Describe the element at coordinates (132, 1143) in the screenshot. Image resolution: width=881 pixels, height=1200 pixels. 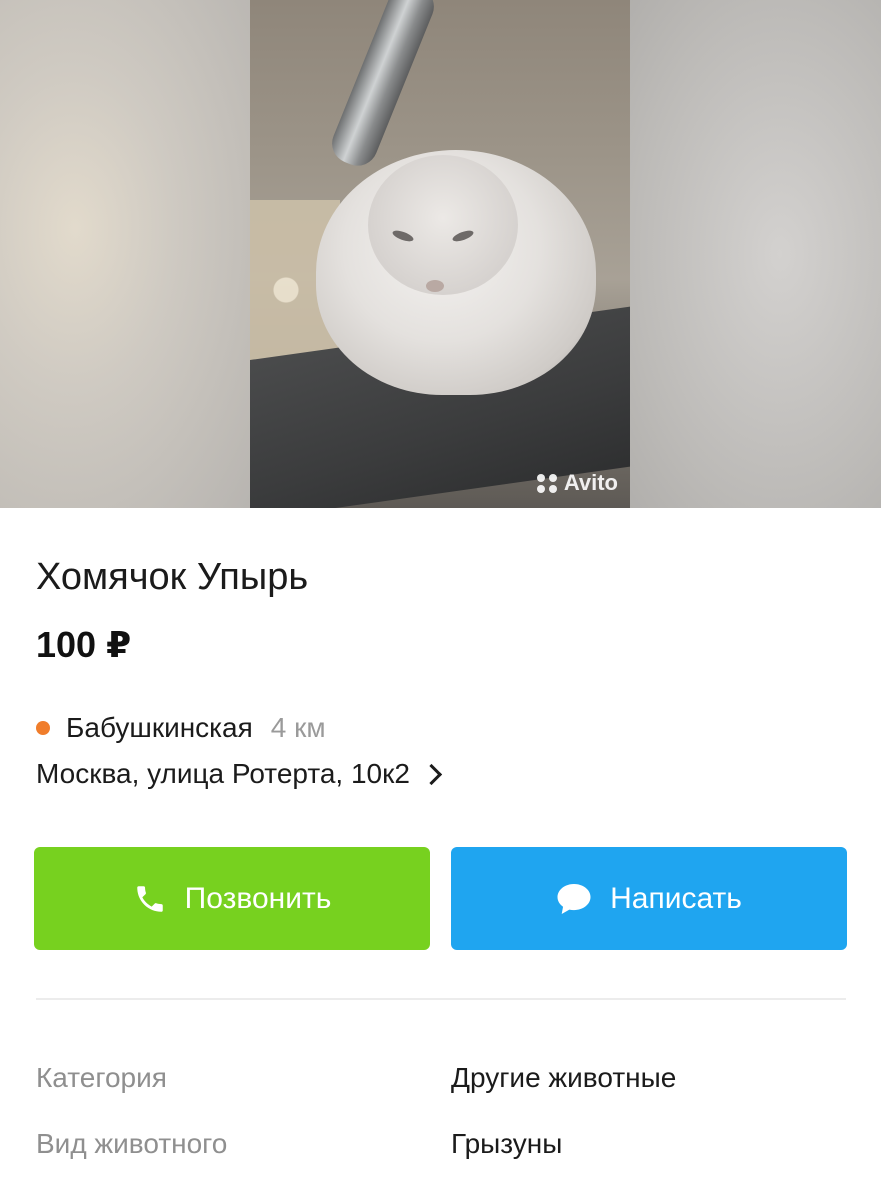
I see `param-key: Вид животного` at that location.